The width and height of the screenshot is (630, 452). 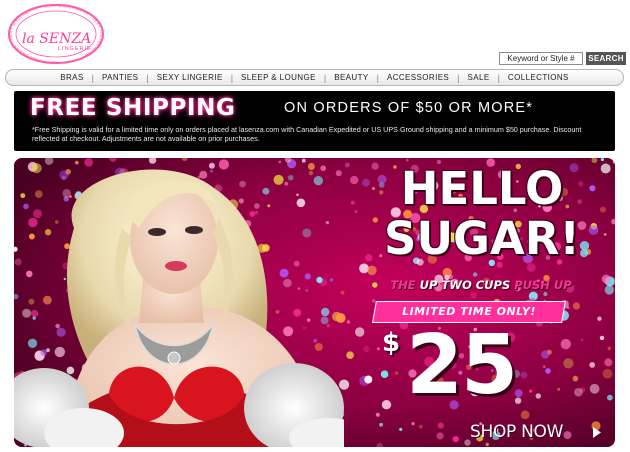 What do you see at coordinates (409, 108) in the screenshot?
I see `free-shipping-subtitle: ON ORDERS OF $50 OR MORE*` at bounding box center [409, 108].